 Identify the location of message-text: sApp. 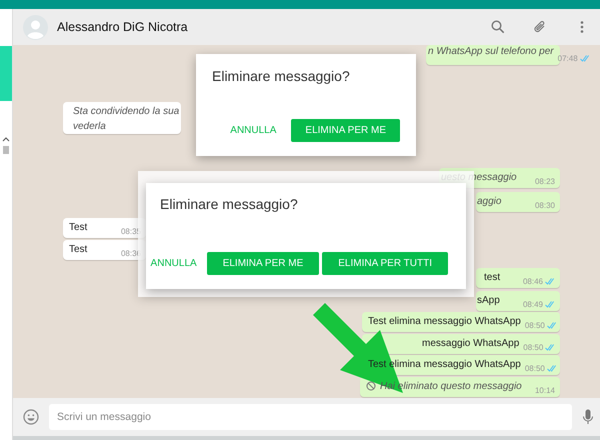
(489, 300).